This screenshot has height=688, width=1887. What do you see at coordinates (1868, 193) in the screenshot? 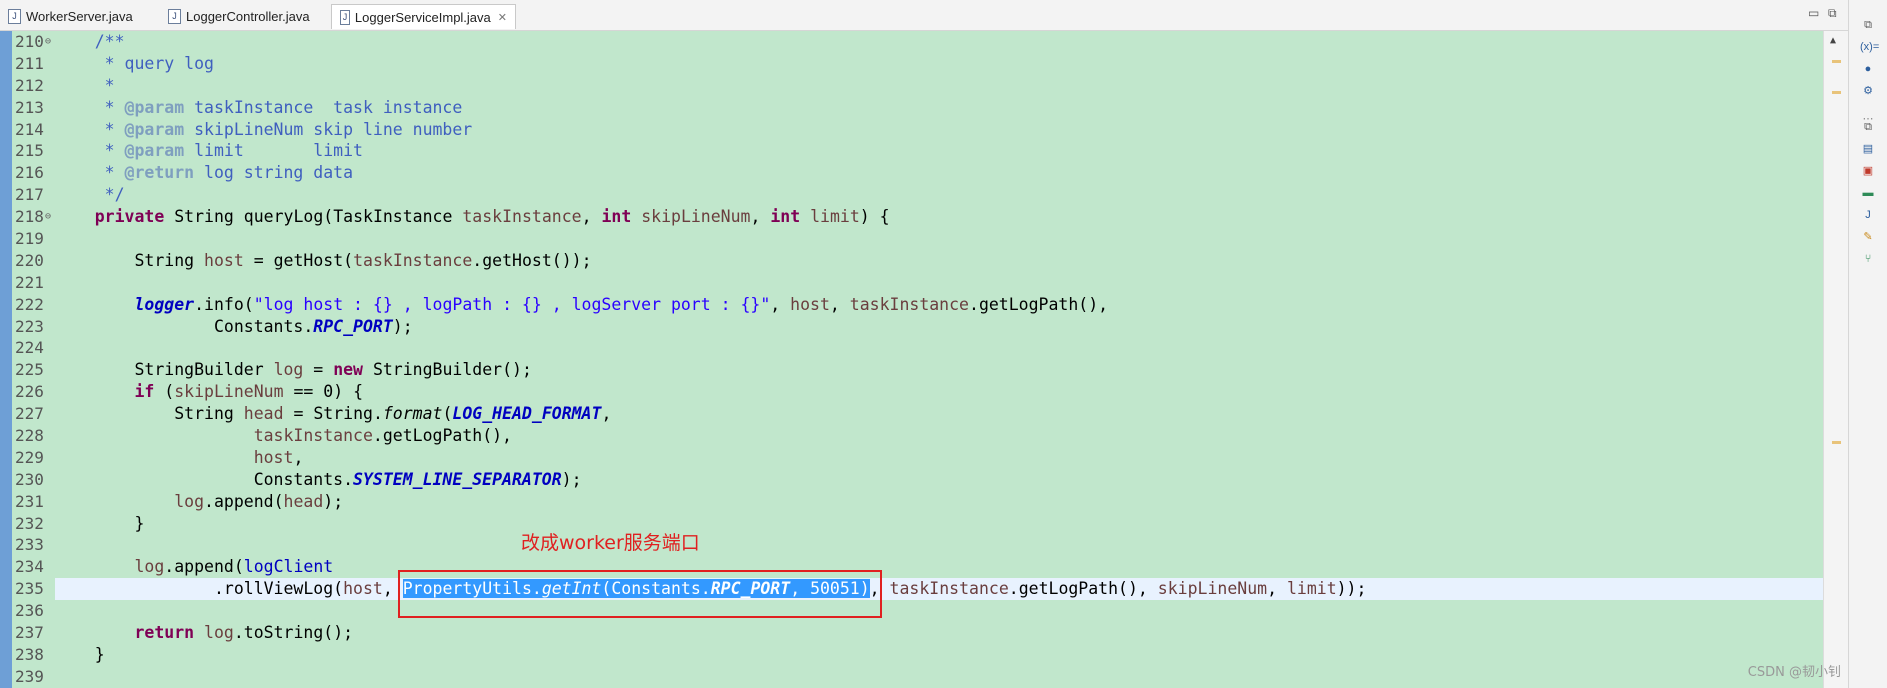
I see `progress-icon: ▬` at bounding box center [1868, 193].